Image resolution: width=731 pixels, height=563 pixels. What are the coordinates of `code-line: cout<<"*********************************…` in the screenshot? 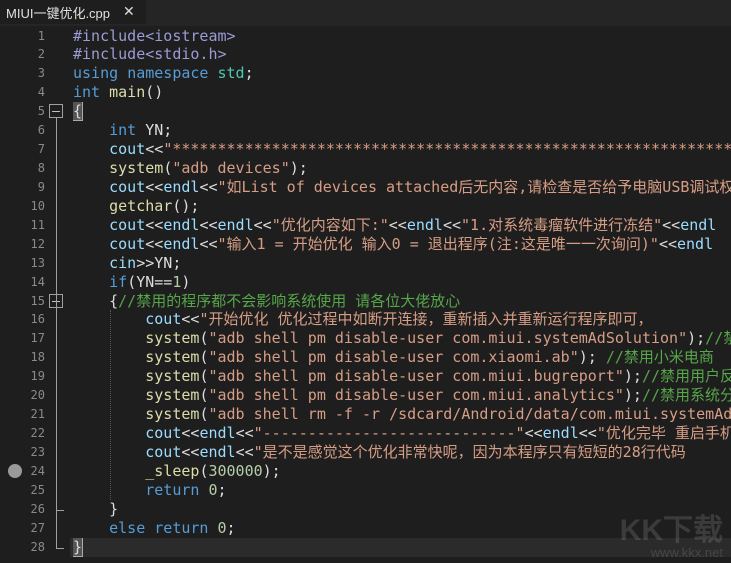 It's located at (402, 149).